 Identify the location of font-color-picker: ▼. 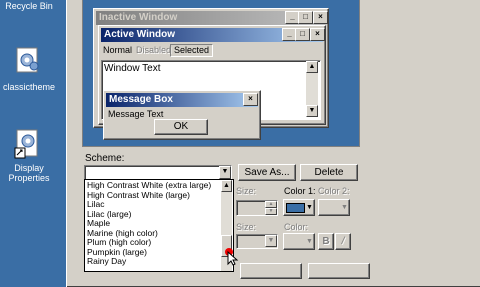
(299, 241).